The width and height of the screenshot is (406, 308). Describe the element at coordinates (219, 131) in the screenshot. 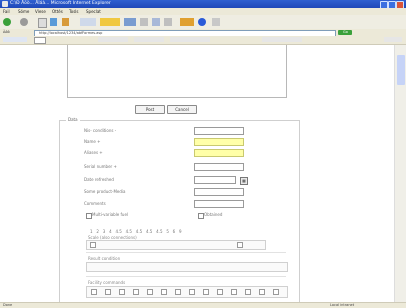

I see `conditions-input` at that location.